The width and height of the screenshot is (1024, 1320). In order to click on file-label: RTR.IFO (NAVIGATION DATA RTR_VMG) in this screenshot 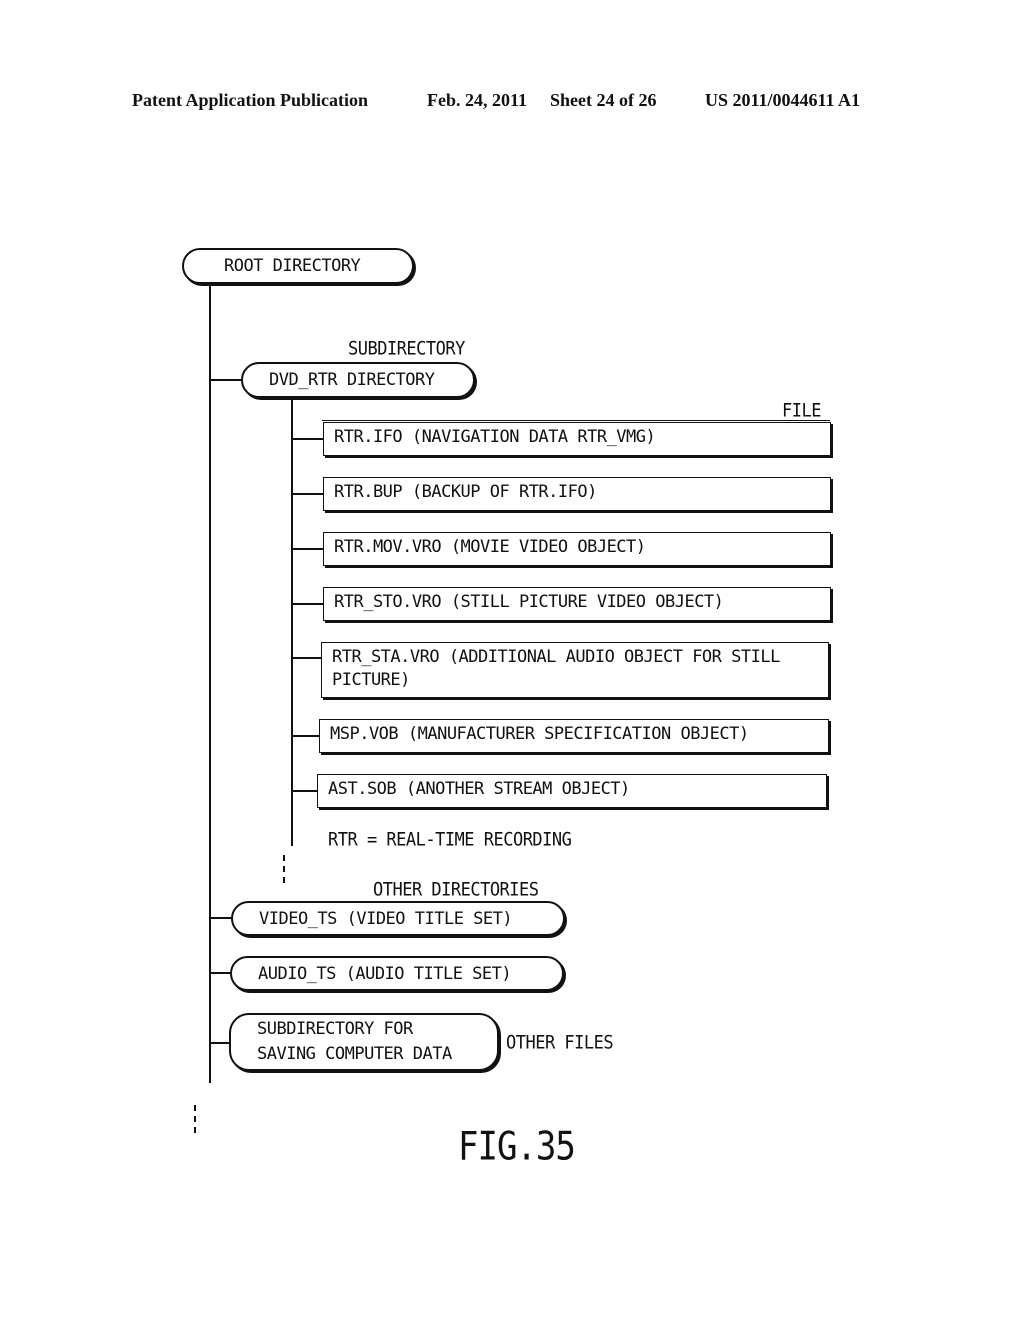, I will do `click(495, 437)`.